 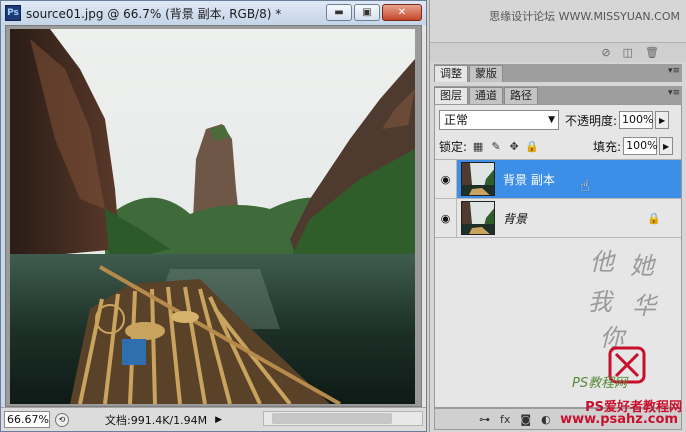 I want to click on layer-lock-icon: 🔒, so click(x=654, y=218).